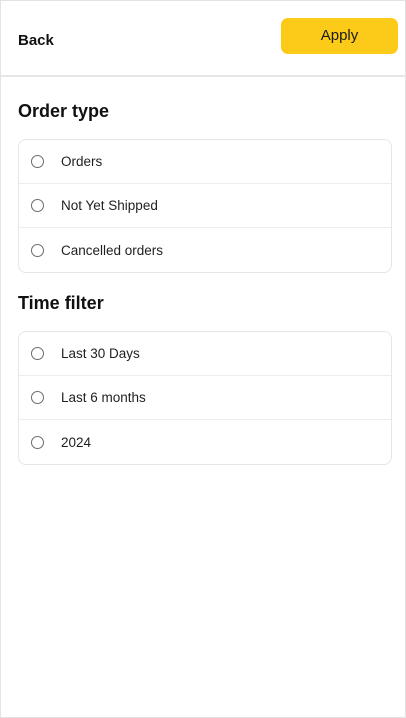  What do you see at coordinates (205, 442) in the screenshot?
I see `option-2024: 2024` at bounding box center [205, 442].